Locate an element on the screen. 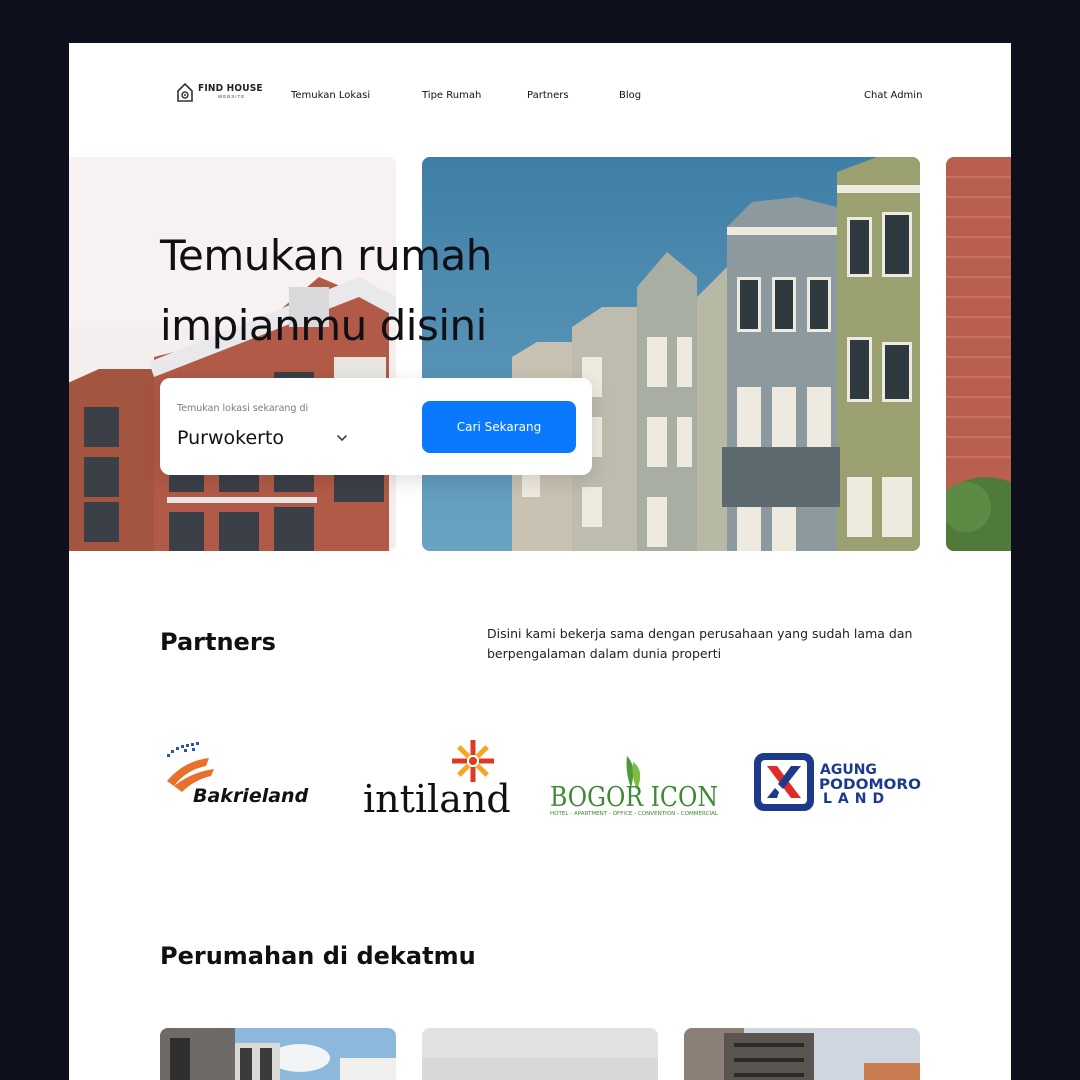 This screenshot has height=1080, width=1080. partner-logo-bakrieland: Bakrieland is located at coordinates (244, 772).